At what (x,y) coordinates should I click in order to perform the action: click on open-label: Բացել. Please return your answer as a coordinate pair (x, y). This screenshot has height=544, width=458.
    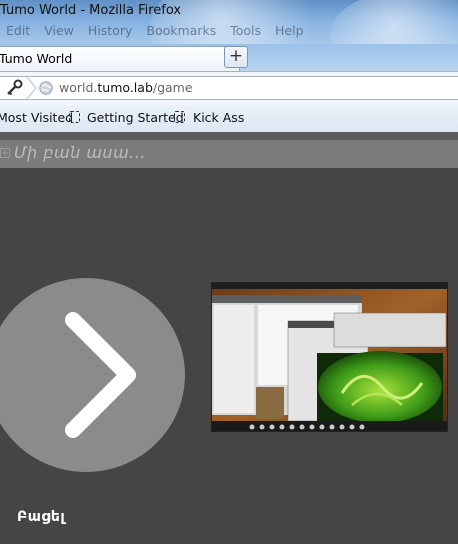
    Looking at the image, I should click on (41, 517).